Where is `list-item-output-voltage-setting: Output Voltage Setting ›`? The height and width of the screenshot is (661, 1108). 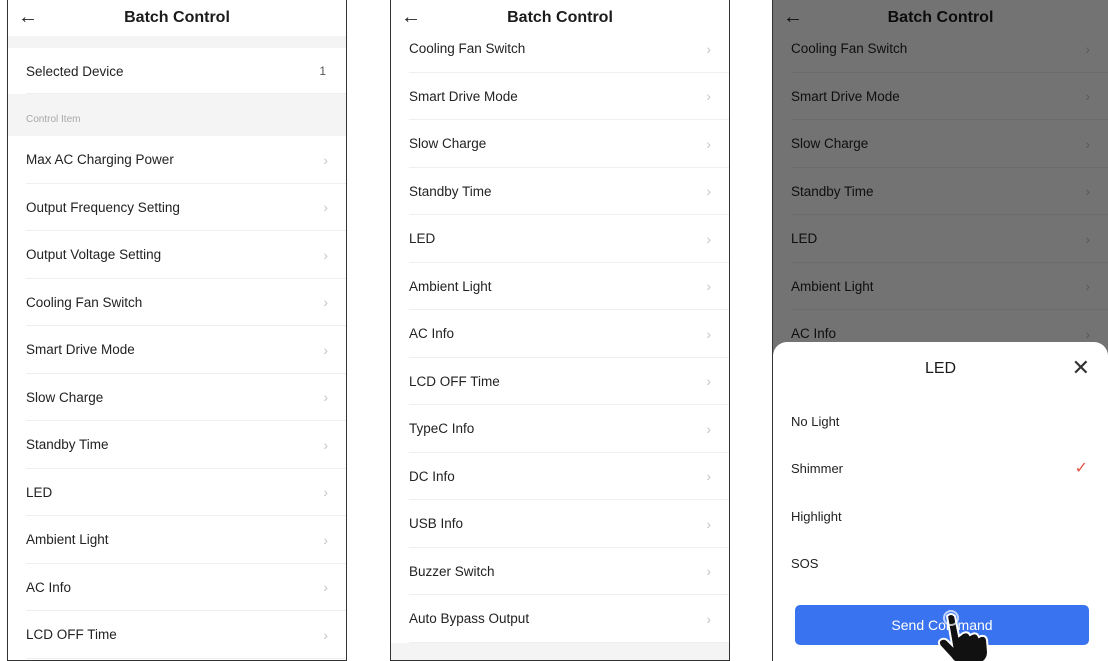 list-item-output-voltage-setting: Output Voltage Setting › is located at coordinates (177, 255).